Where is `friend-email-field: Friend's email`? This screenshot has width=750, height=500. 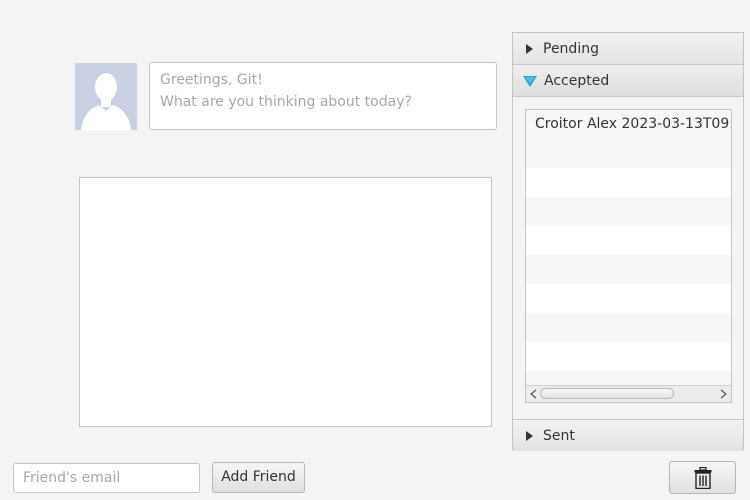
friend-email-field: Friend's email is located at coordinates (106, 478).